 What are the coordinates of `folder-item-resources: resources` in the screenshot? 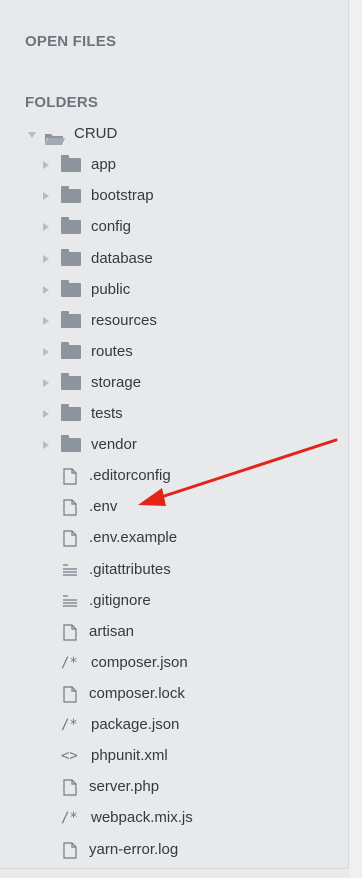 It's located at (100, 321).